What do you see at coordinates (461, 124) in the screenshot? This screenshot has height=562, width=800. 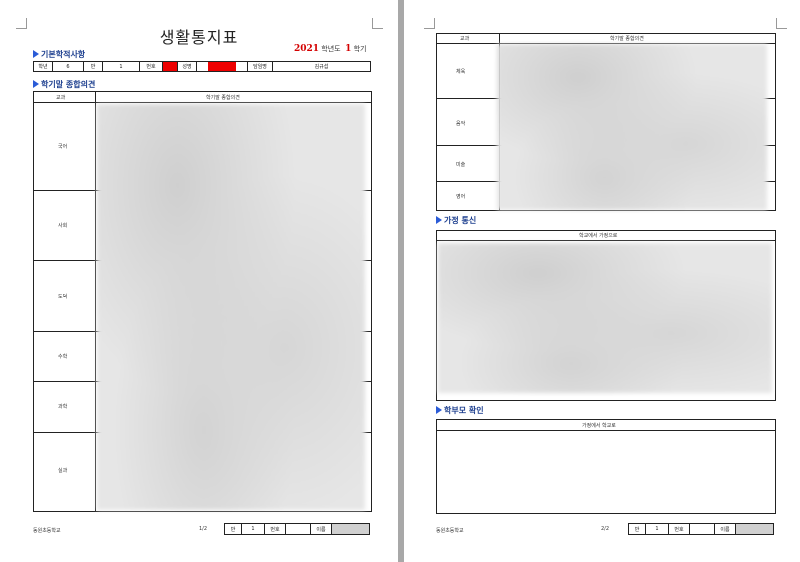 I see `subject-label: 음악` at bounding box center [461, 124].